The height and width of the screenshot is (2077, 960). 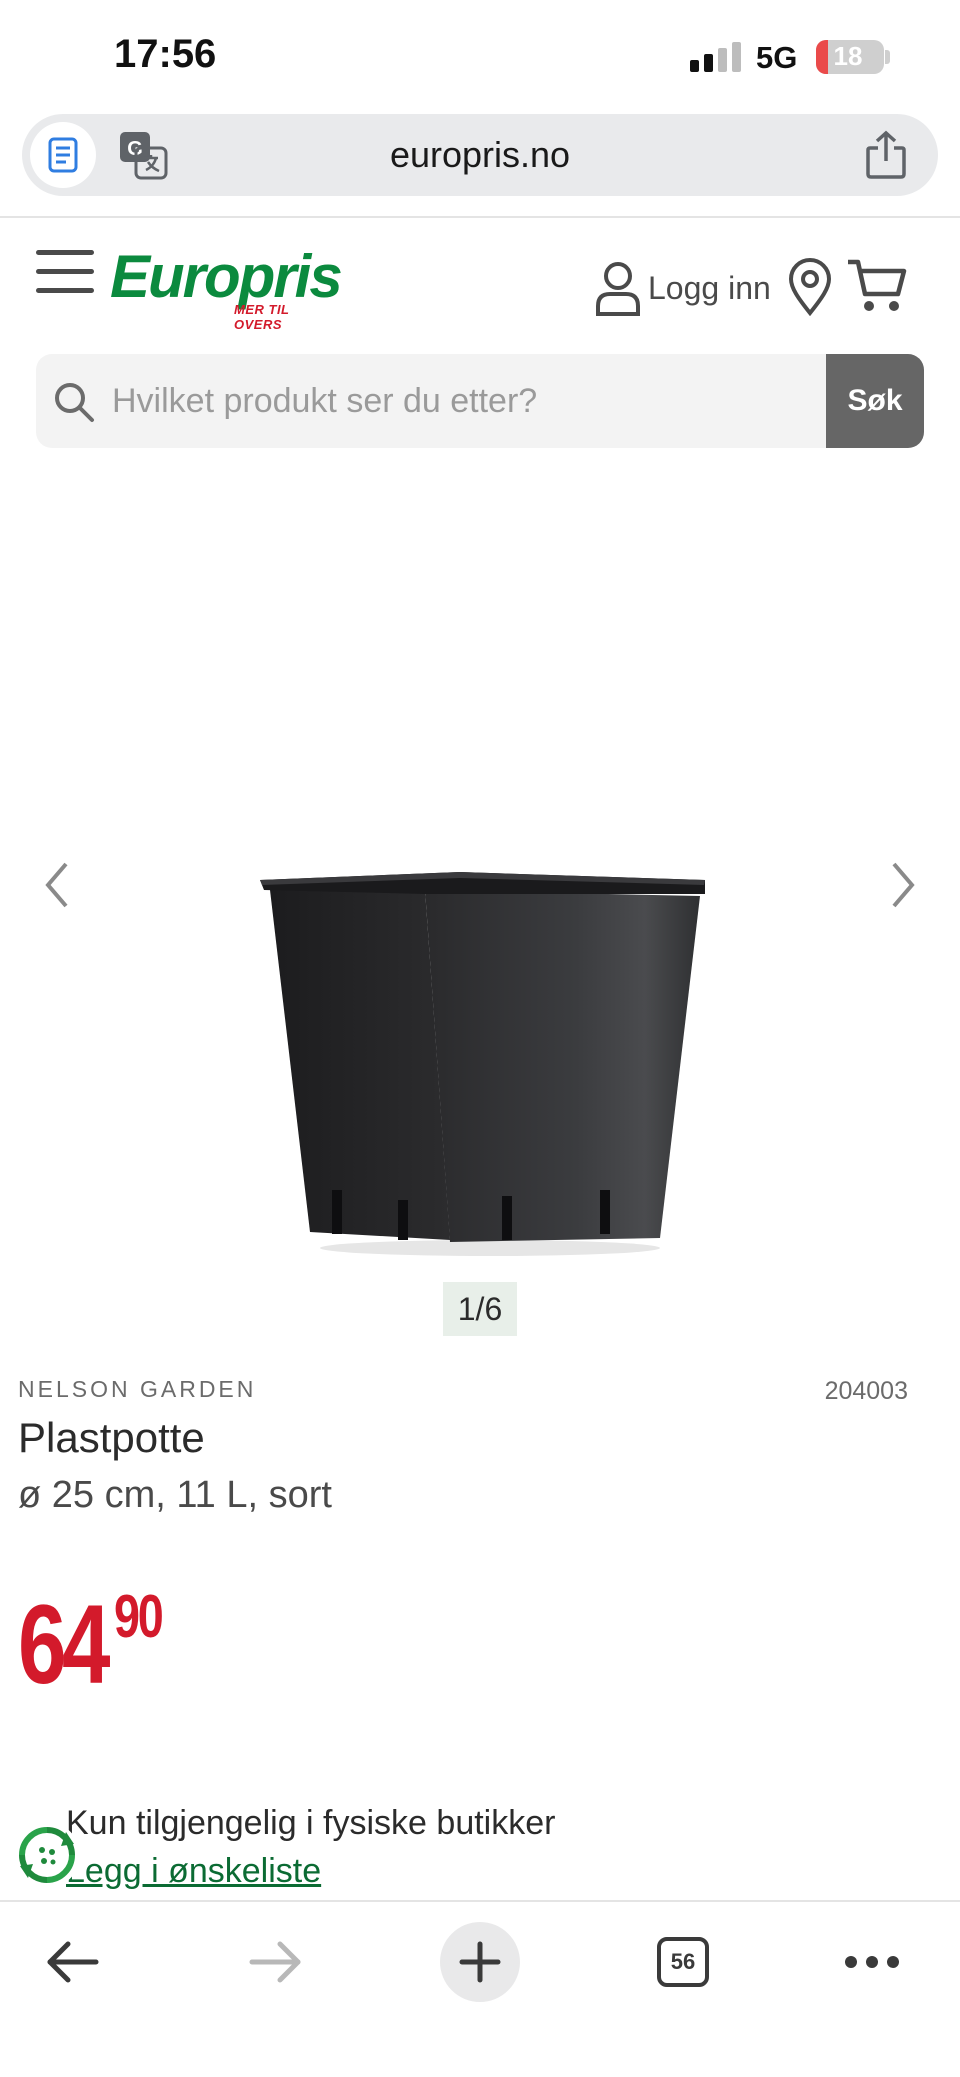 I want to click on search-button: Søk, so click(x=875, y=401).